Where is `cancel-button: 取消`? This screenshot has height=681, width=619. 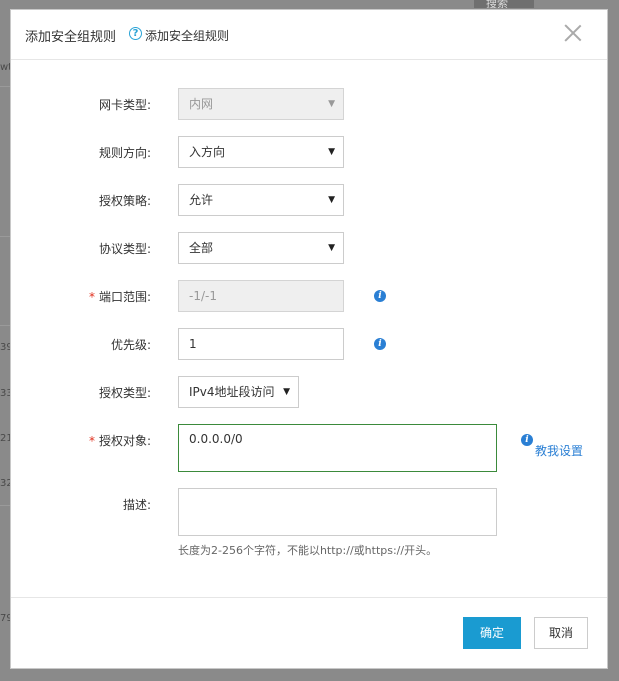
cancel-button: 取消 is located at coordinates (561, 633).